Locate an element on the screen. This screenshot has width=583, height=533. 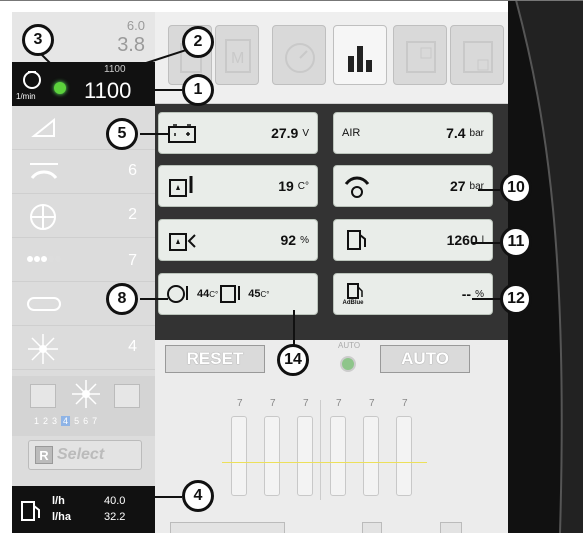
rpm-unit: 1/min is located at coordinates (26, 96).